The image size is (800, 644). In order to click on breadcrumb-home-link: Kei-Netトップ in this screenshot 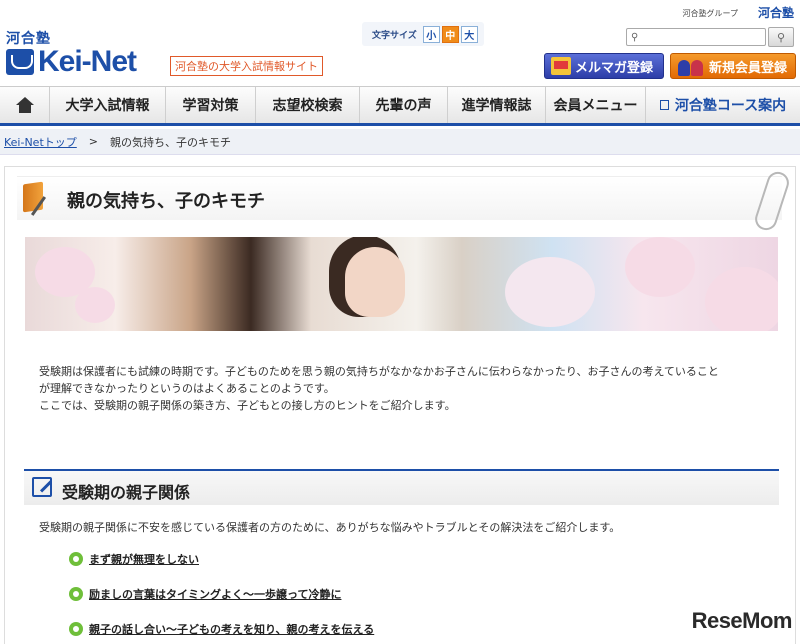, I will do `click(40, 142)`.